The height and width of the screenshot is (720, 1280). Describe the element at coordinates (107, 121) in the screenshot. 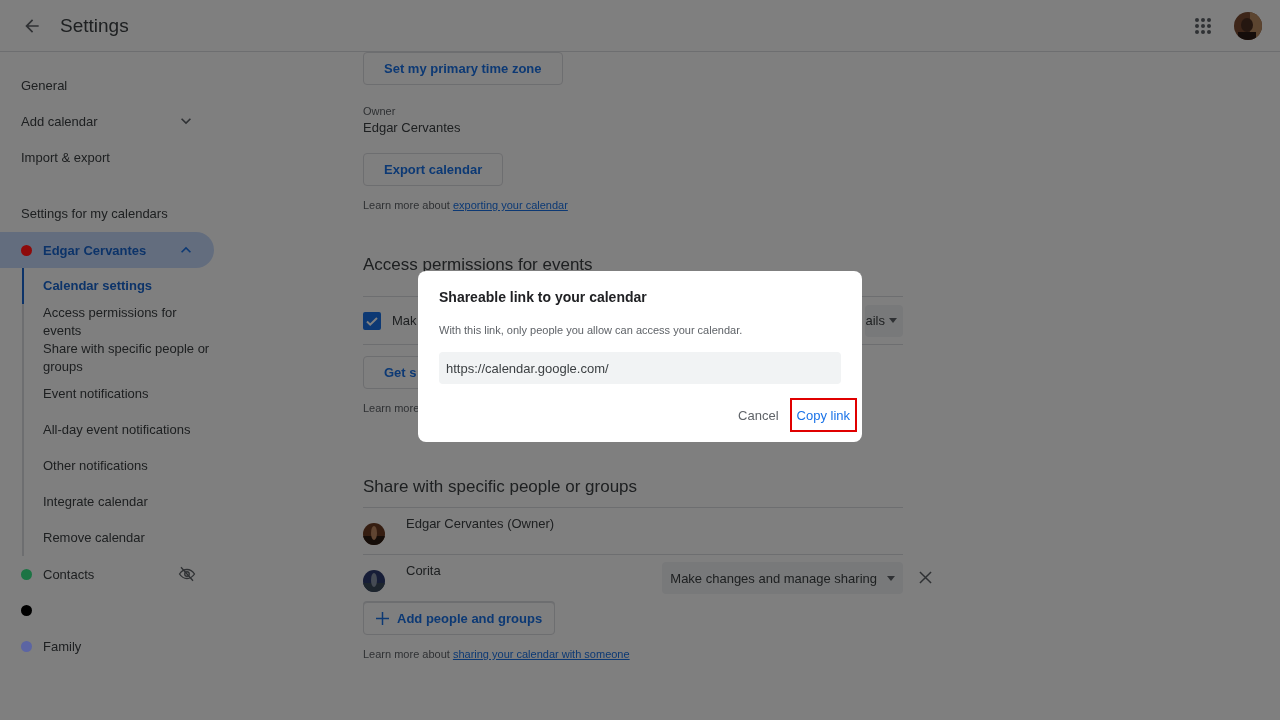

I see `sidebar-item: Add calendar` at that location.